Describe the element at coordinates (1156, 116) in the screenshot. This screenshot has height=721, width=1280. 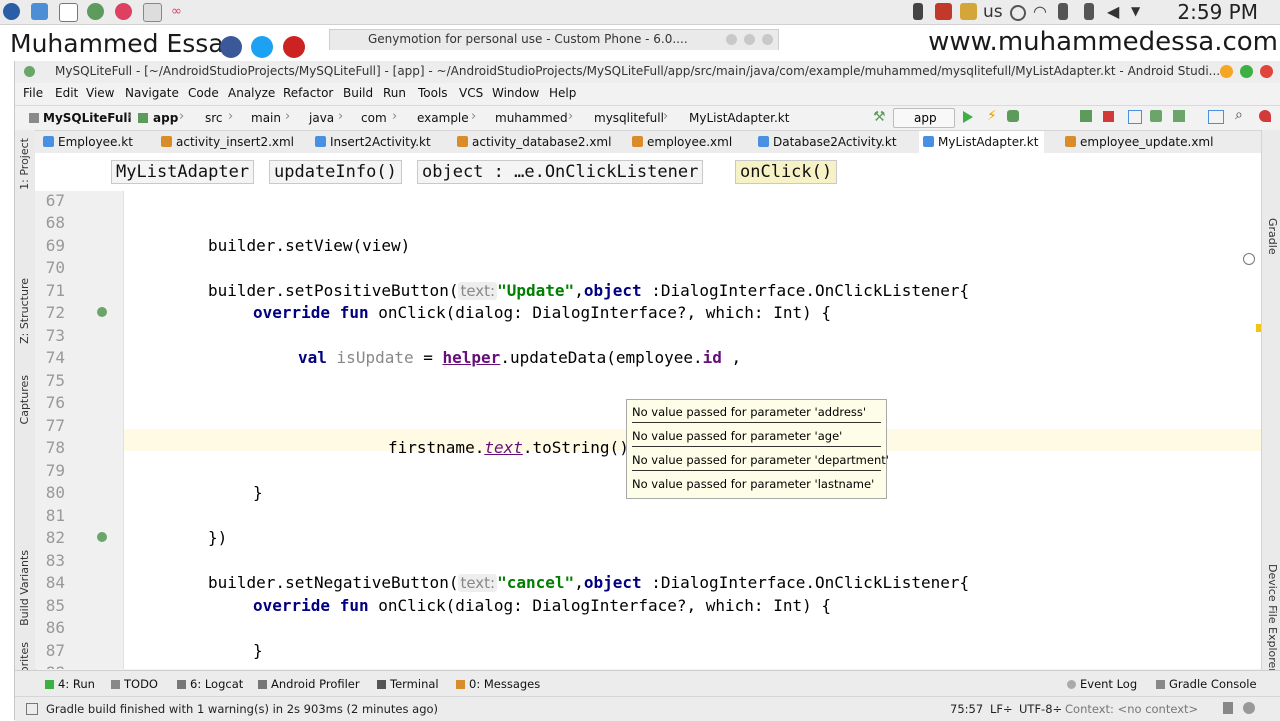
I see `avd-manager-icon` at that location.